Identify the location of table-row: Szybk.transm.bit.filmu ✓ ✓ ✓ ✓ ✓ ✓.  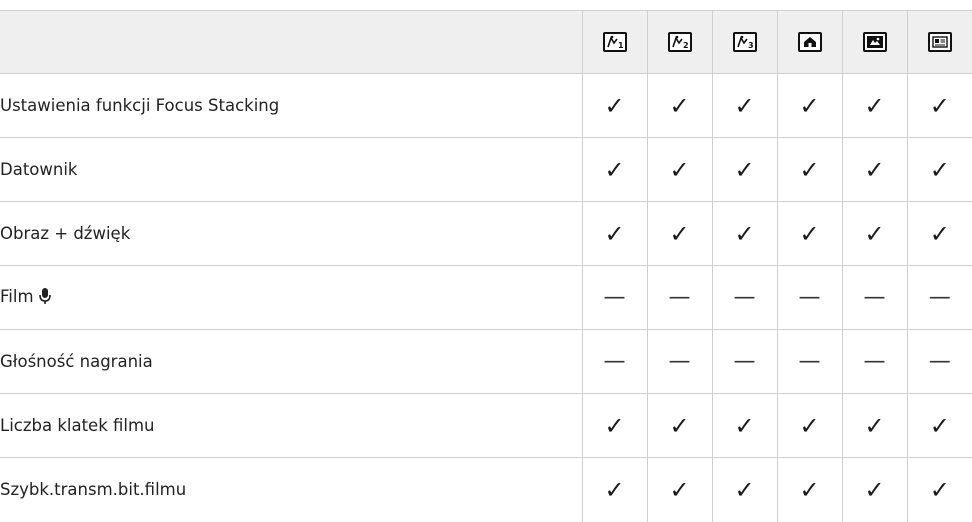
(486, 489).